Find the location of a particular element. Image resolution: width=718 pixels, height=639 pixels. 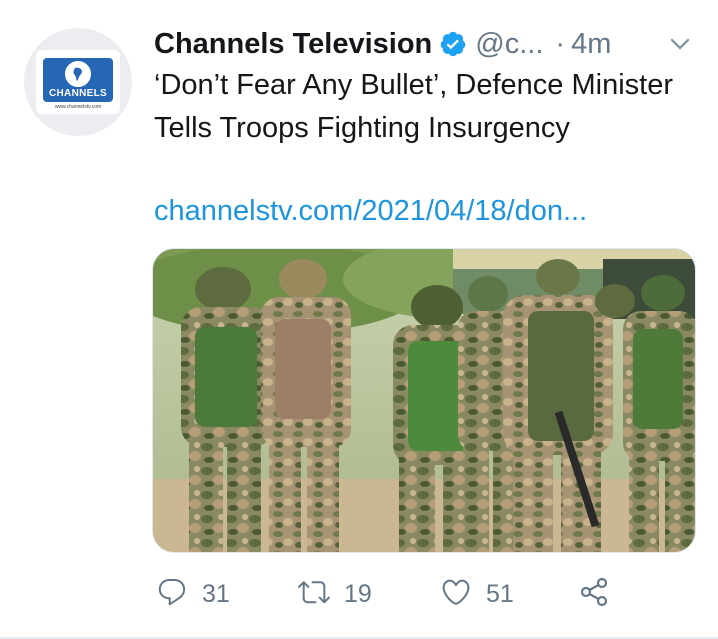

tweet-header: Channels Television @c... · 4m is located at coordinates (426, 44).